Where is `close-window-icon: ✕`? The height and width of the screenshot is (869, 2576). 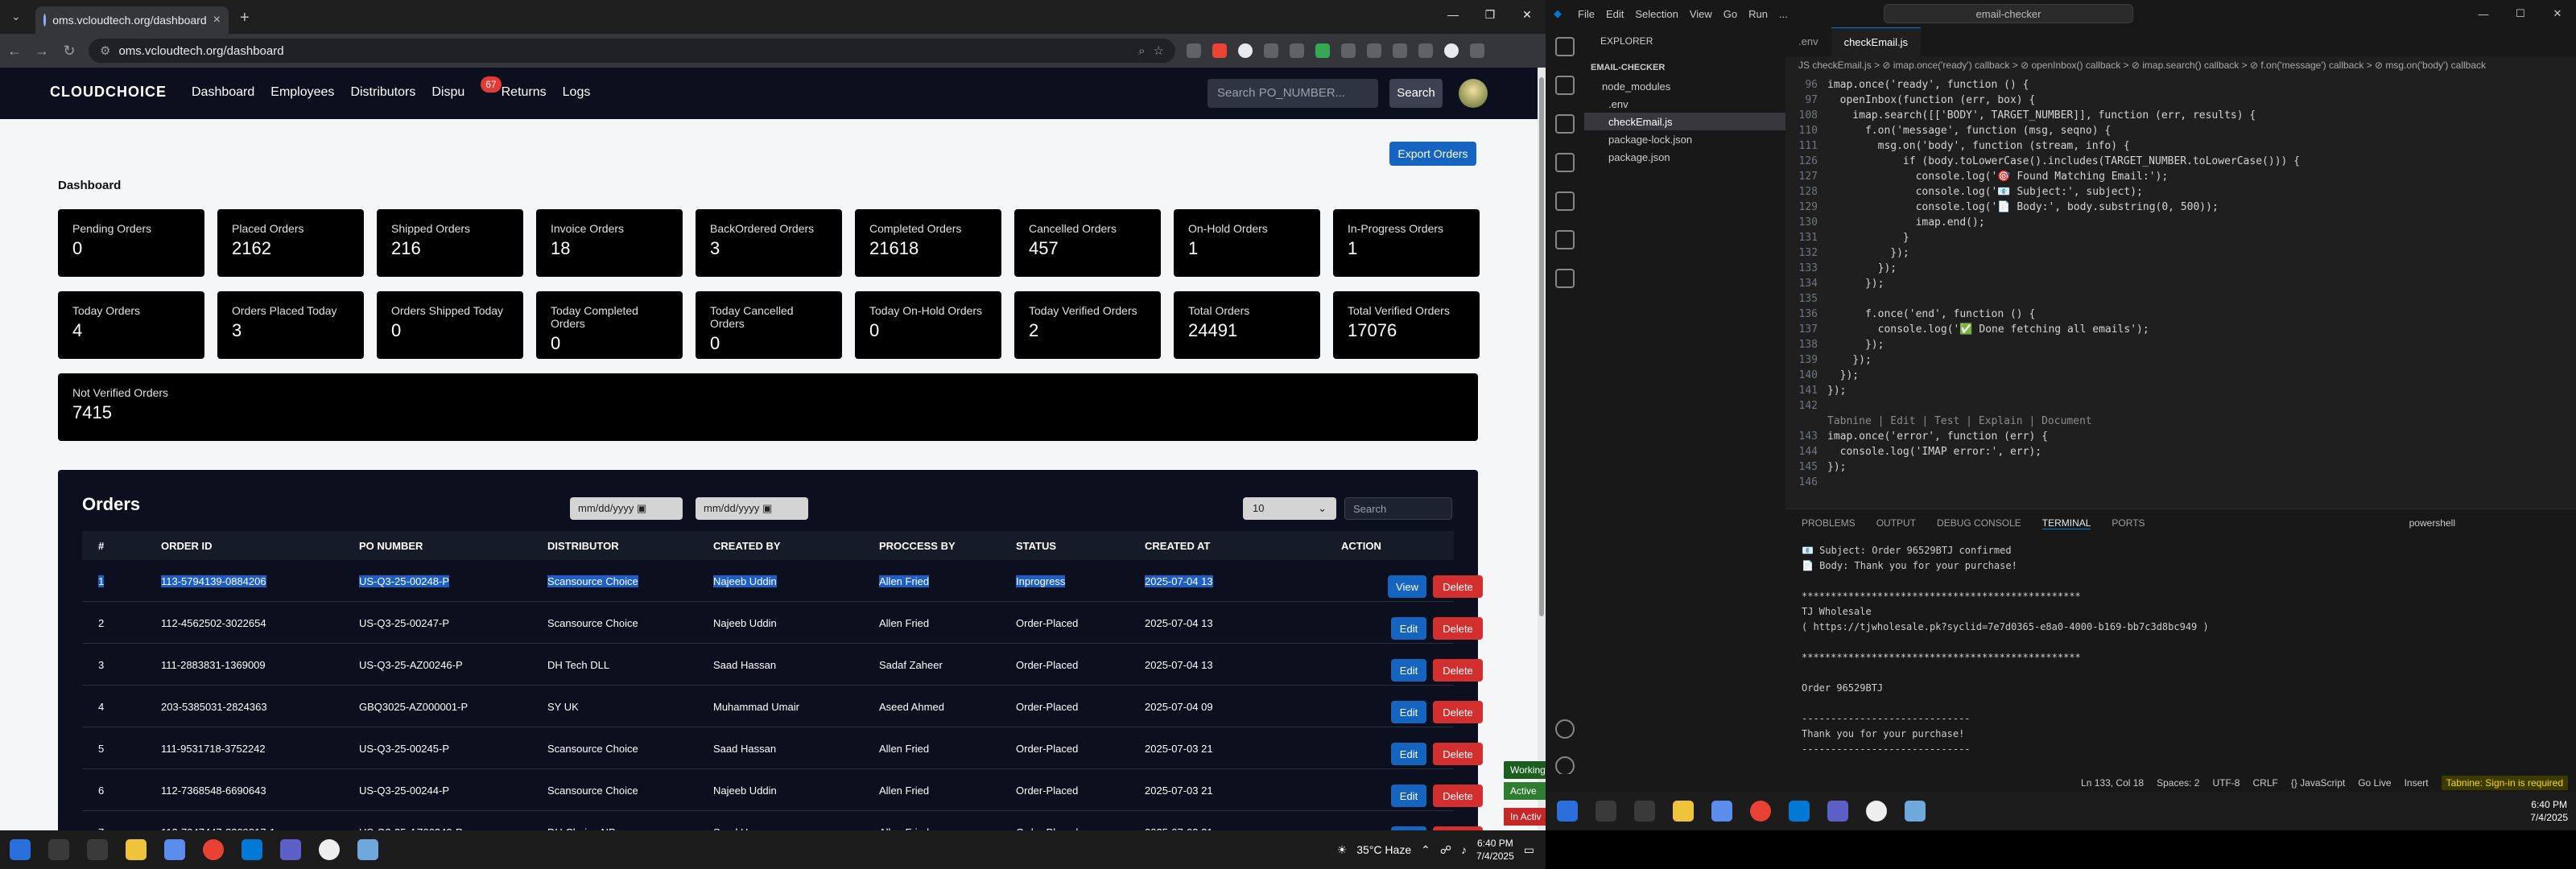 close-window-icon: ✕ is located at coordinates (2557, 13).